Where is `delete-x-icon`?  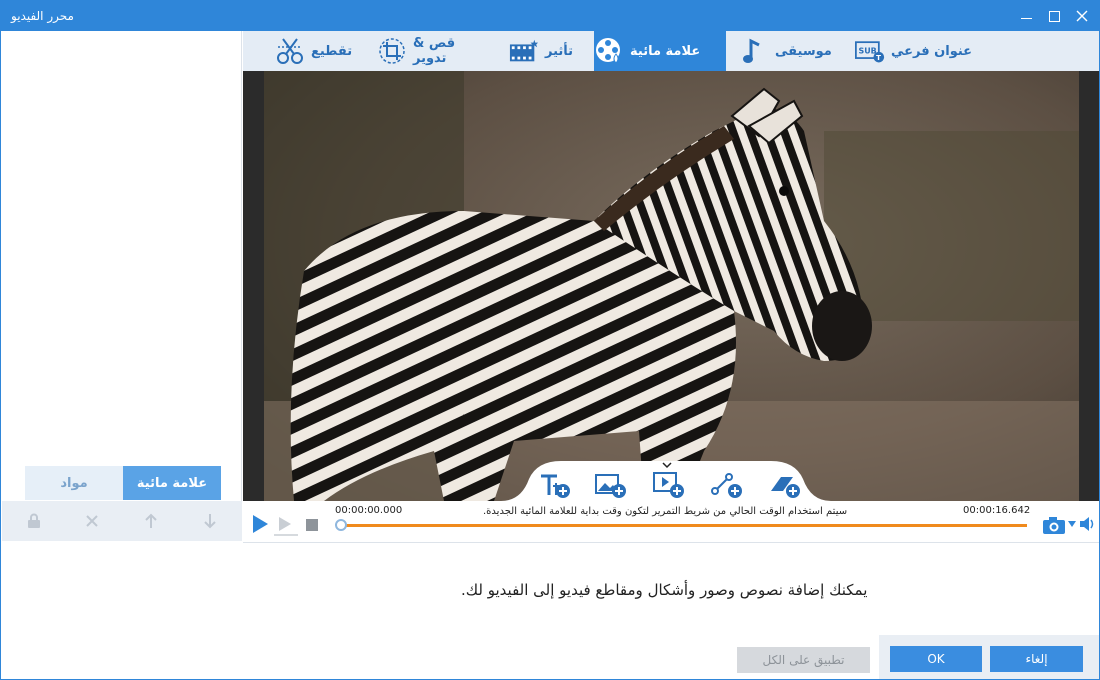
delete-x-icon is located at coordinates (92, 521).